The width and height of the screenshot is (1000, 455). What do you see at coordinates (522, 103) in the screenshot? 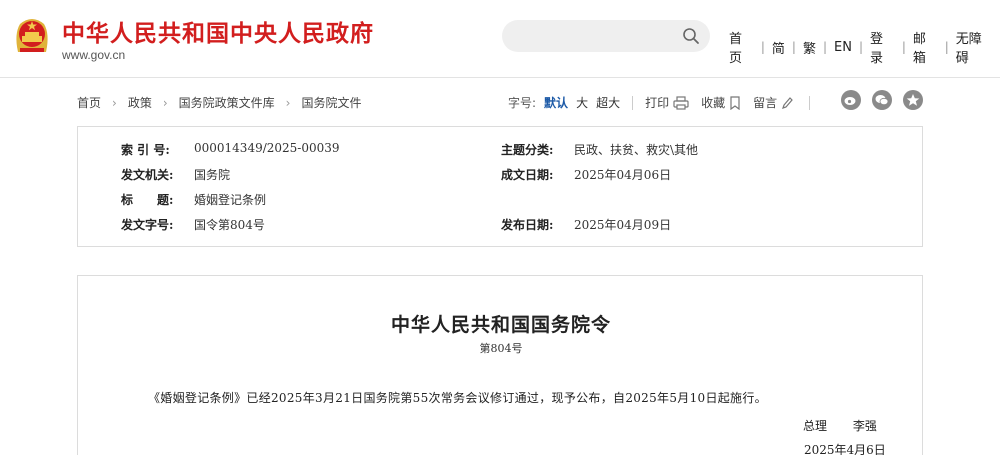
I see `font-size-label: 字号:` at bounding box center [522, 103].